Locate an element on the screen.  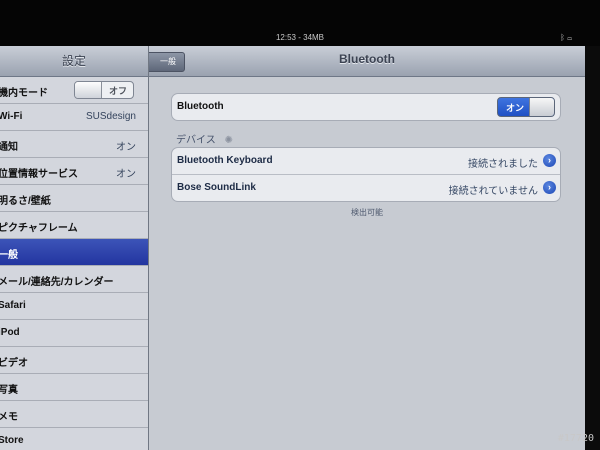
settings-item-notifications: 通知 オン is located at coordinates (74, 144).